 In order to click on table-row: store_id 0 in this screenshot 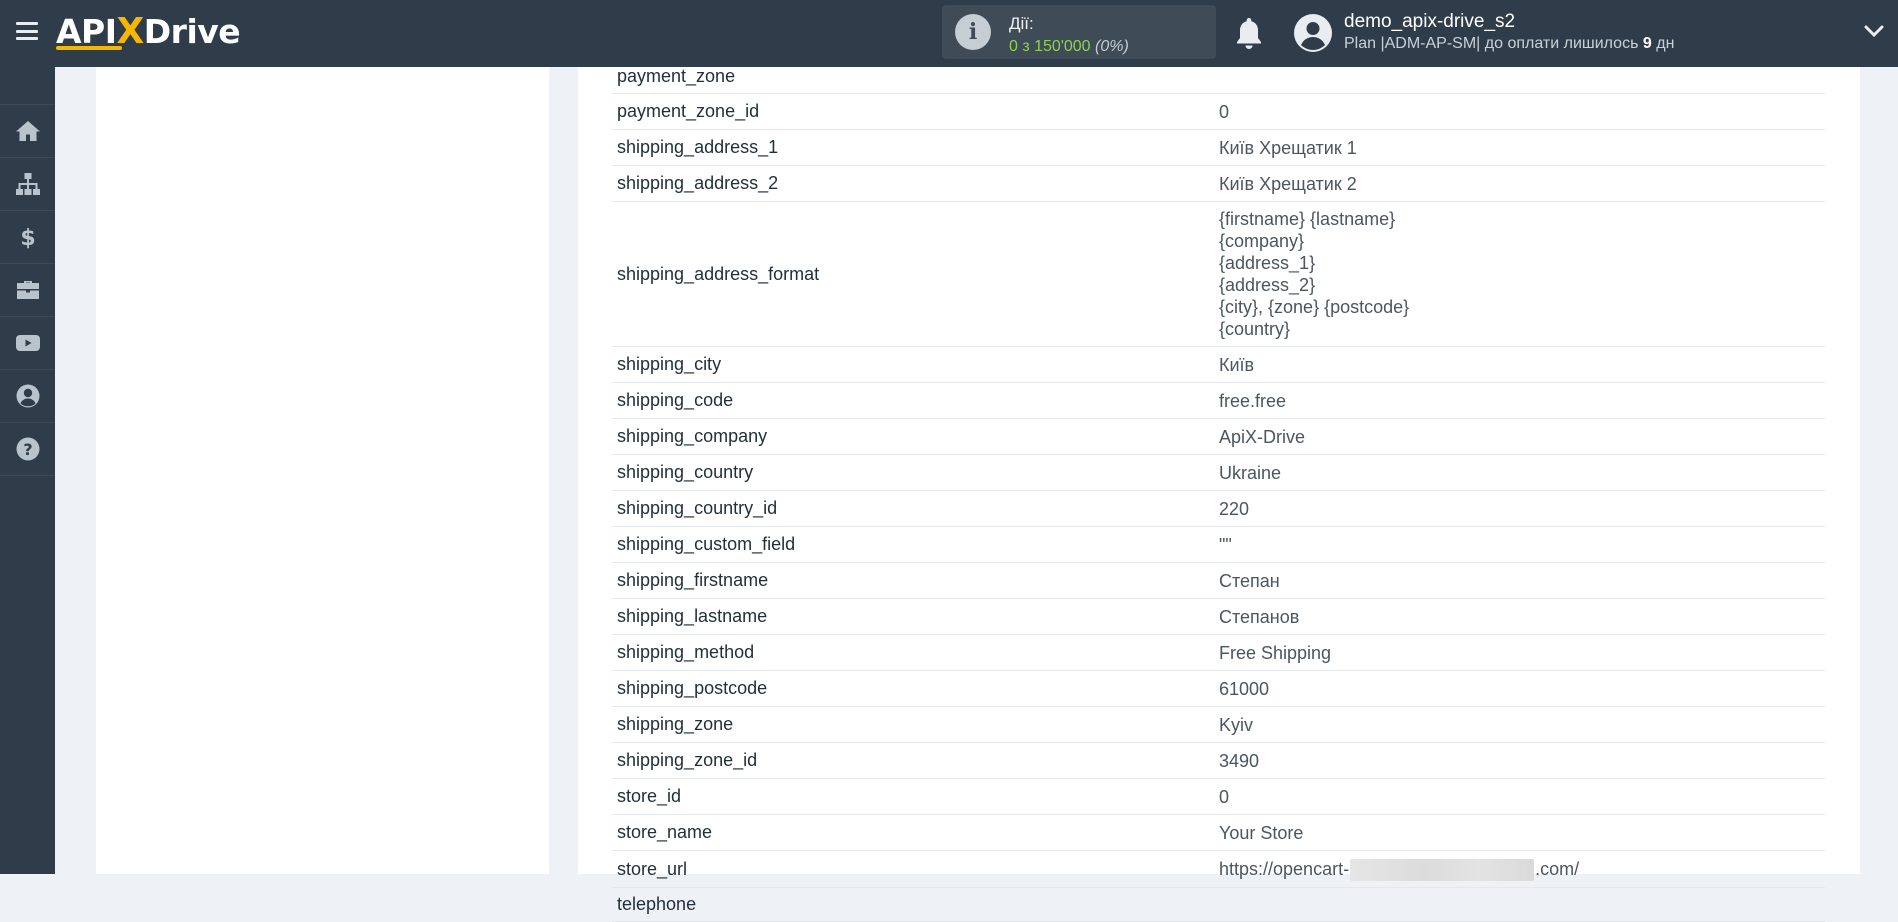, I will do `click(1218, 797)`.